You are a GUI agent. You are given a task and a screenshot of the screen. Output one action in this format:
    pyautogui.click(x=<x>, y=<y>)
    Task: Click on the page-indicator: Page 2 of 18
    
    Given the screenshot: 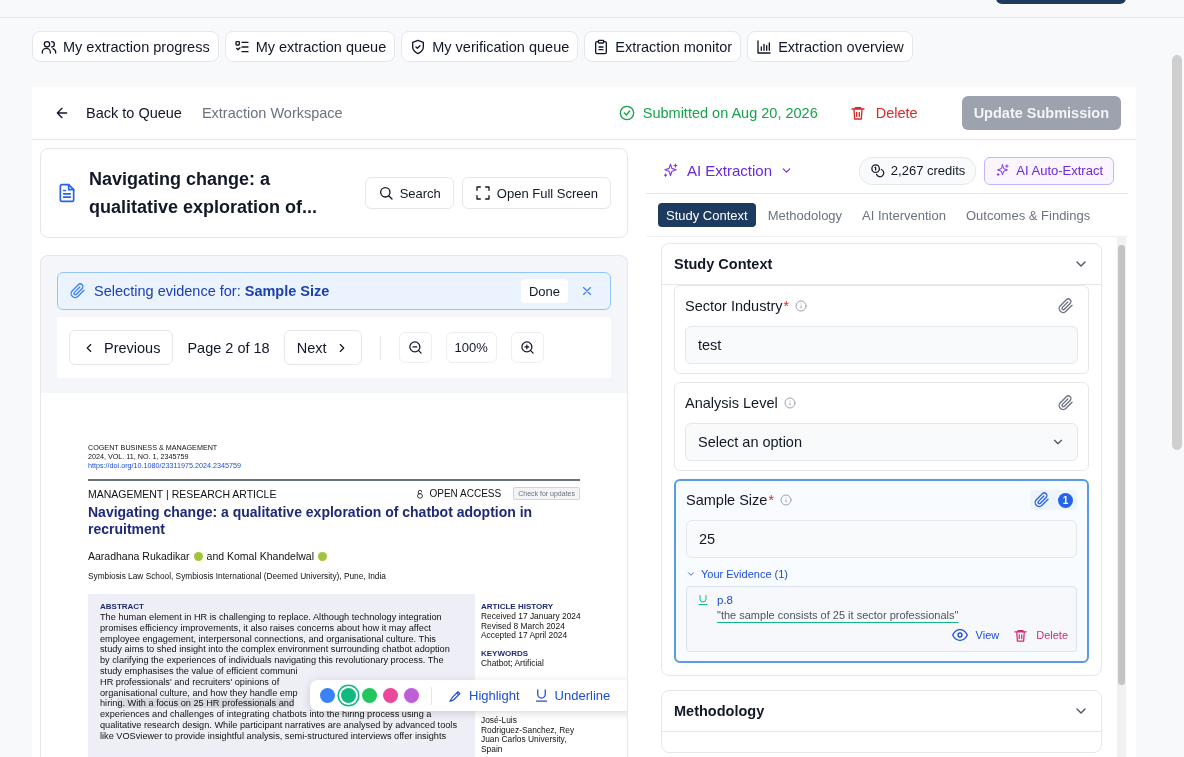 What is the action you would take?
    pyautogui.click(x=228, y=347)
    